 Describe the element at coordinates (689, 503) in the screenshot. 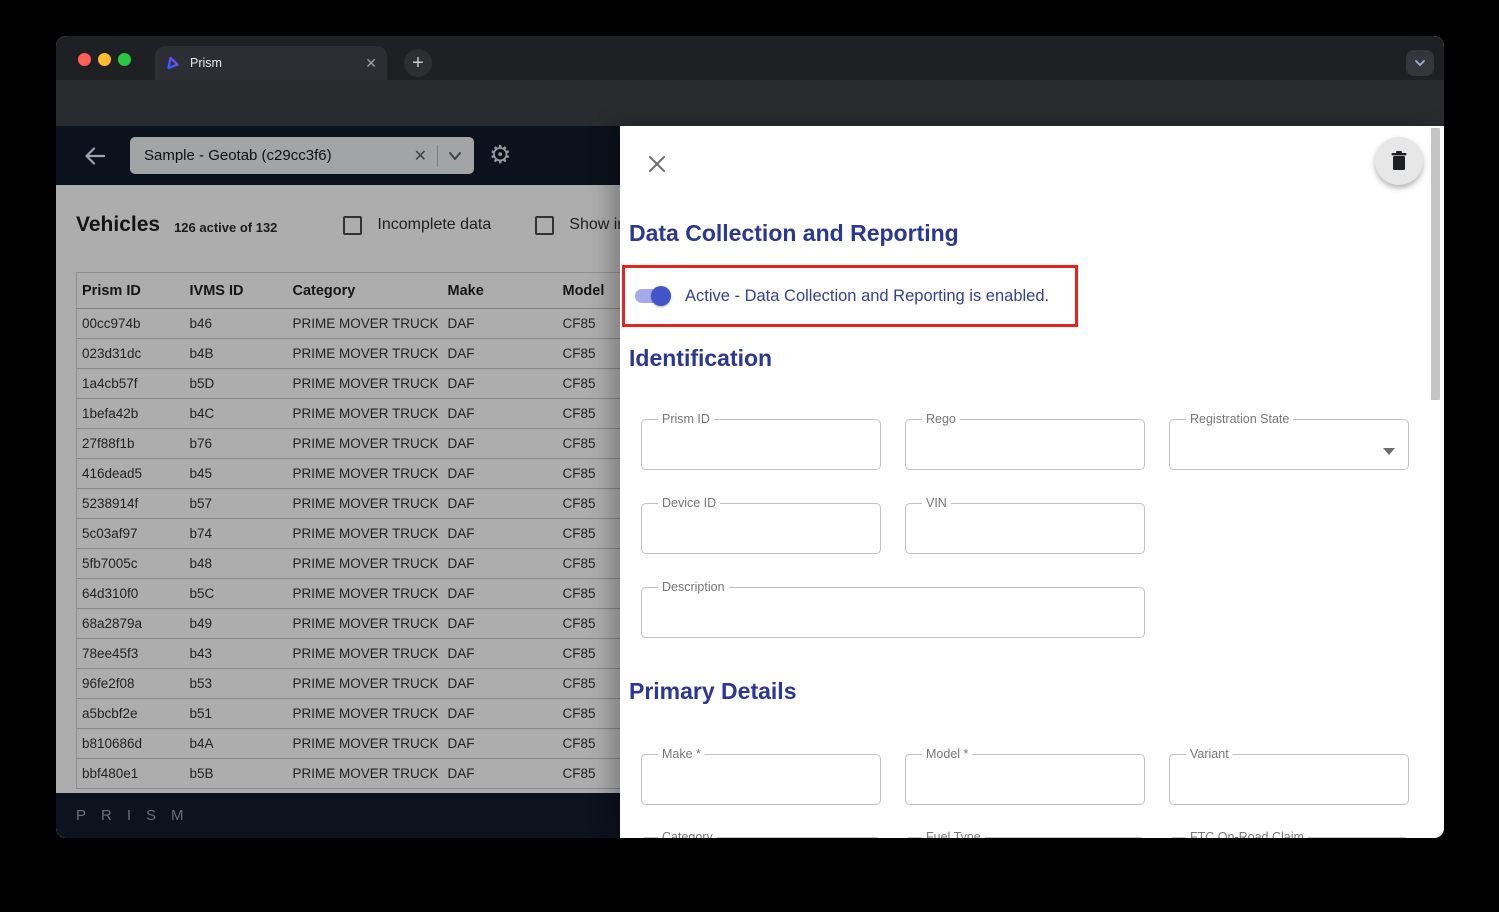

I see `field-label: Device ID` at that location.